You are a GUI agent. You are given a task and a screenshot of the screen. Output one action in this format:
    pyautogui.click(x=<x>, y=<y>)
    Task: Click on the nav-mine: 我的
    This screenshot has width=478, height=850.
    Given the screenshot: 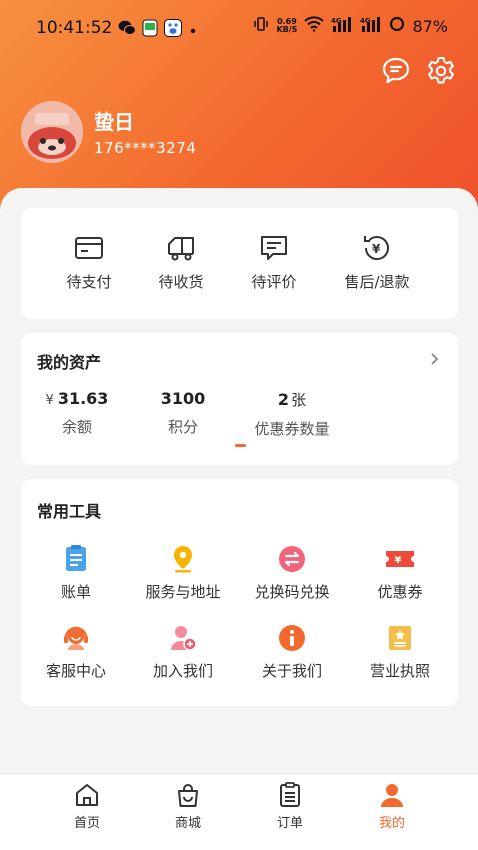 What is the action you would take?
    pyautogui.click(x=392, y=806)
    